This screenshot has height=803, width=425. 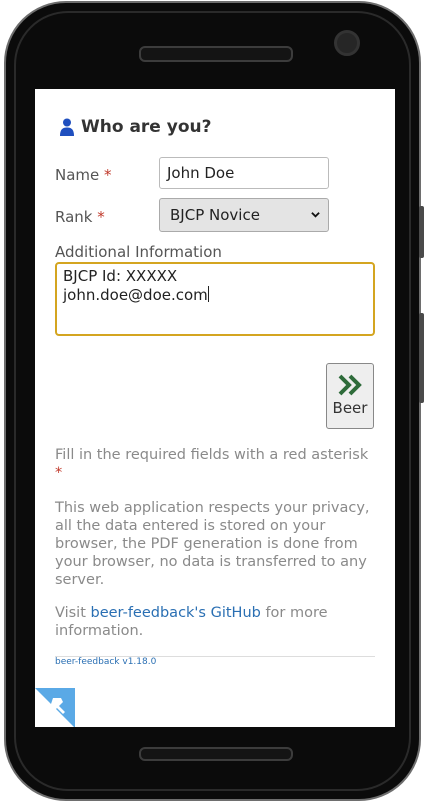 What do you see at coordinates (83, 175) in the screenshot?
I see `name-label: Name *` at bounding box center [83, 175].